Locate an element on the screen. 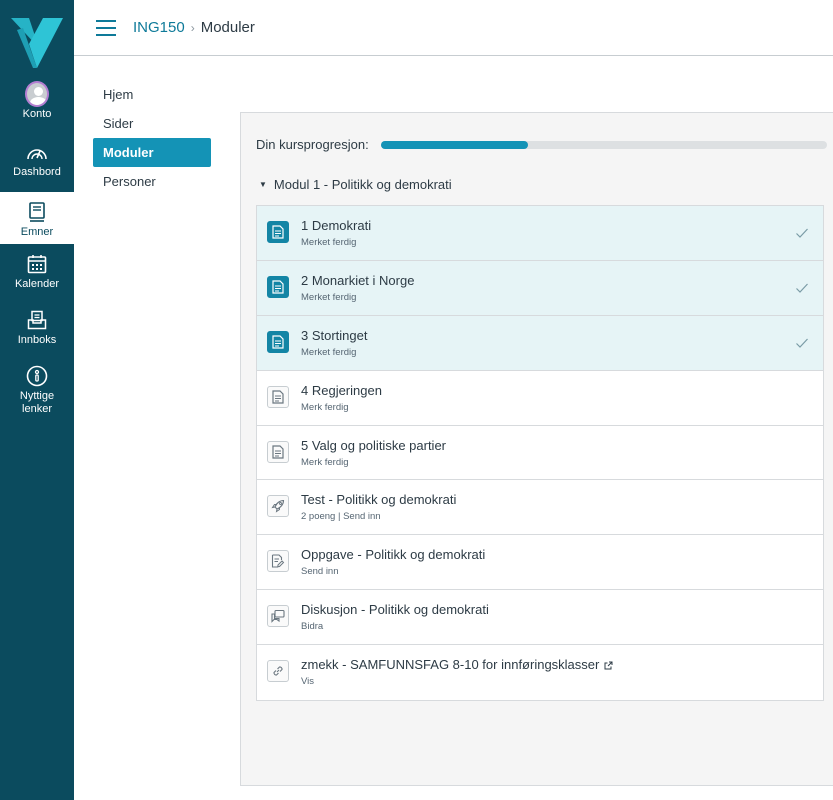 Image resolution: width=833 pixels, height=800 pixels. hamburger-menu-icon is located at coordinates (106, 28).